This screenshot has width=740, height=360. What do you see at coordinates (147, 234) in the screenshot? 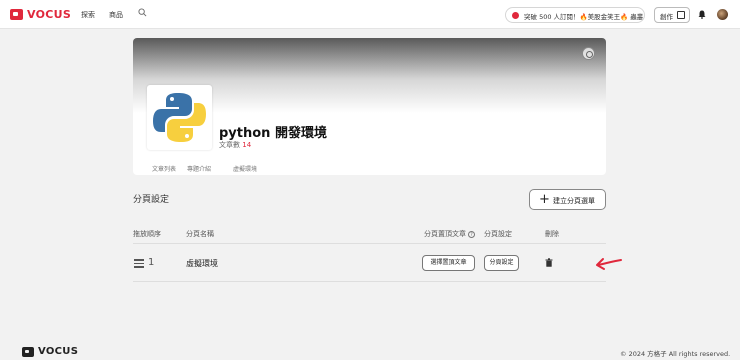
I see `header-order: 拖放順序` at bounding box center [147, 234].